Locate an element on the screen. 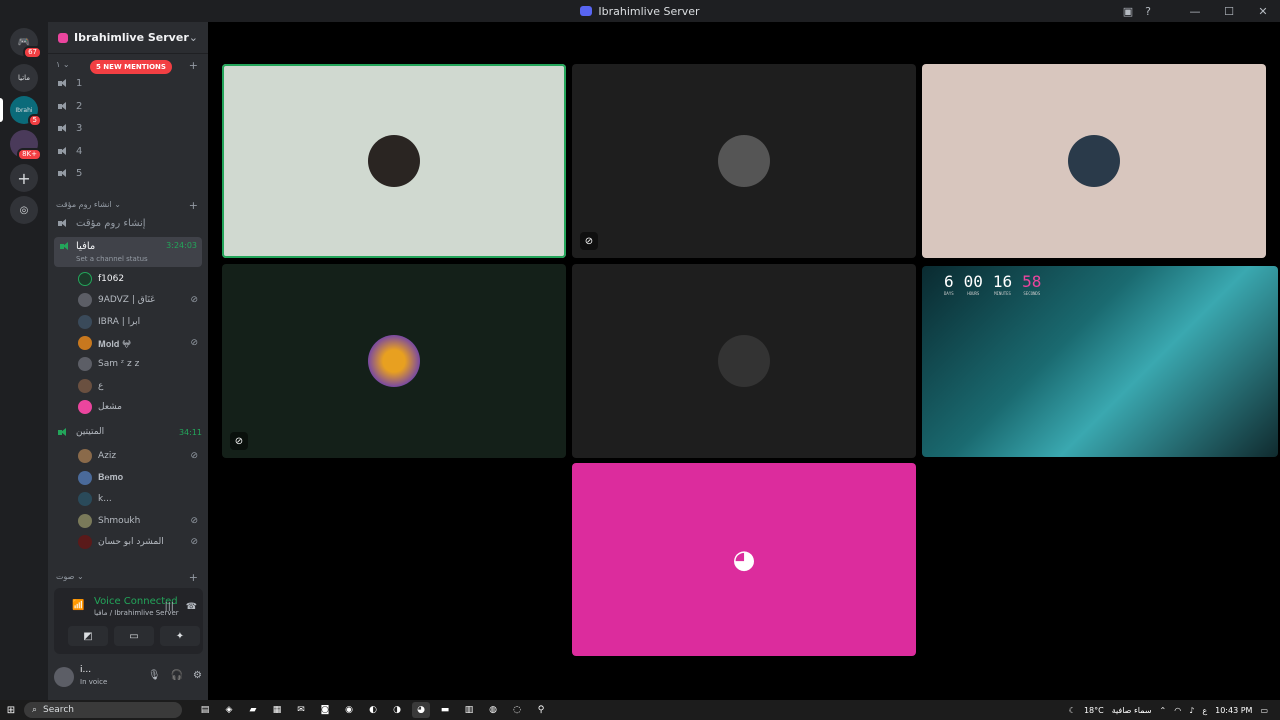 The width and height of the screenshot is (1280, 720). voice-member: مشعل is located at coordinates (138, 407).